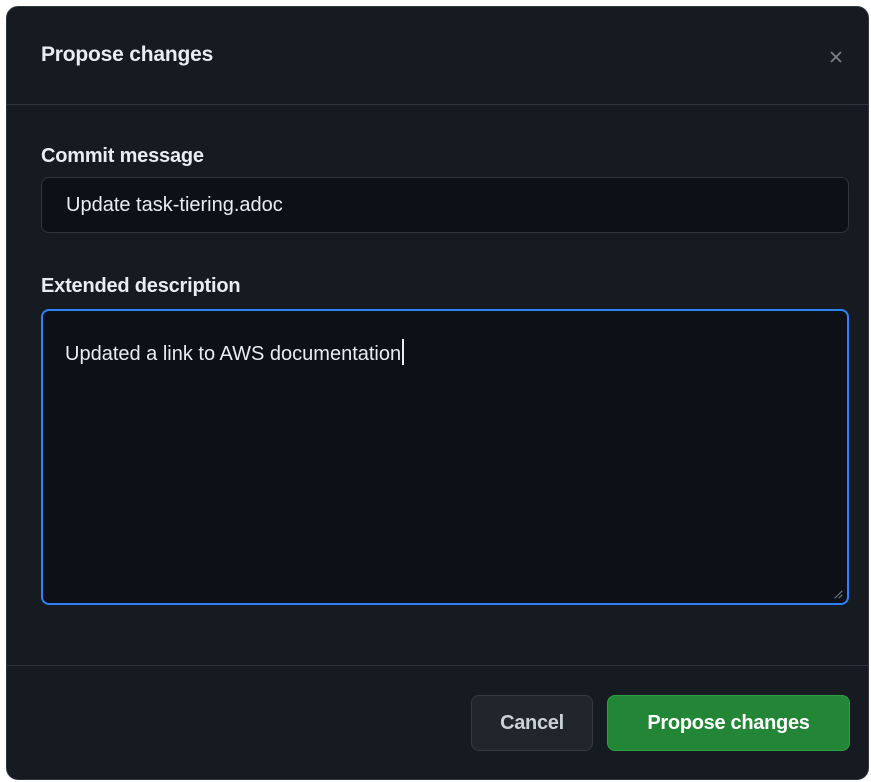 The height and width of the screenshot is (782, 871). Describe the element at coordinates (437, 56) in the screenshot. I see `dialog-header: Propose changes` at that location.